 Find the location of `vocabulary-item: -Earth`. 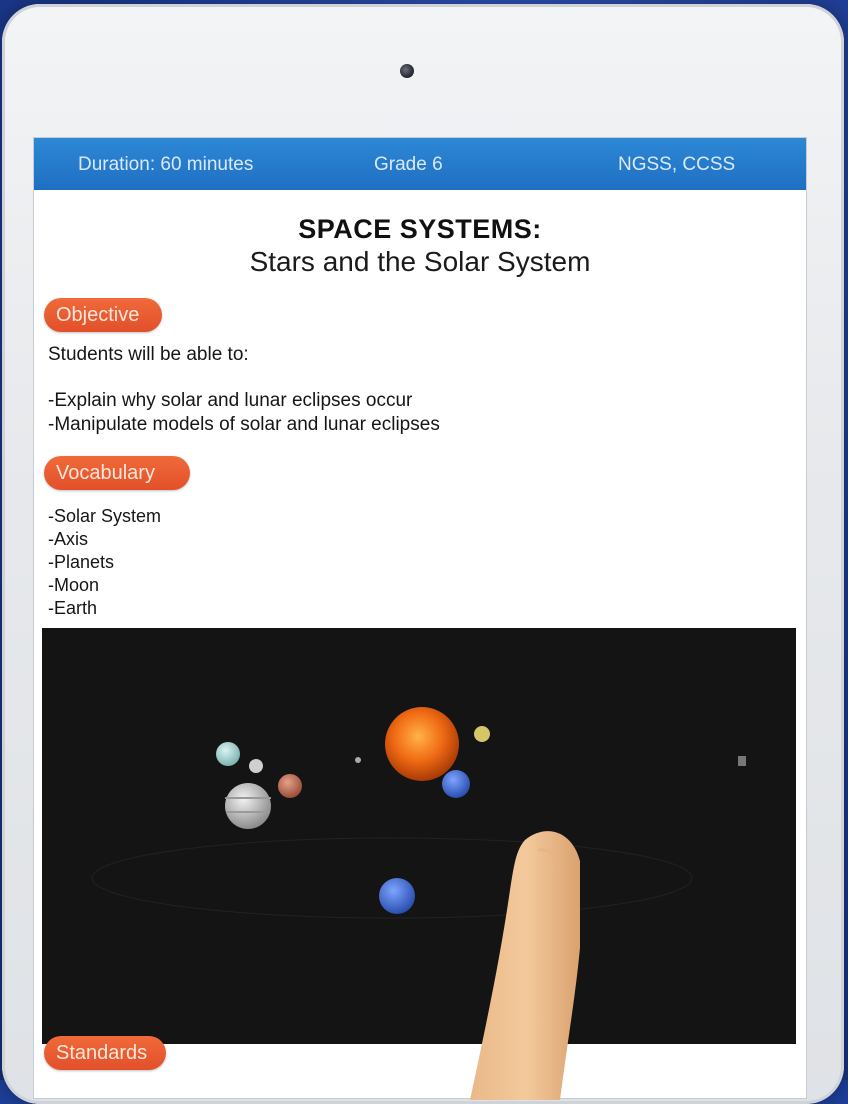

vocabulary-item: -Earth is located at coordinates (73, 608).